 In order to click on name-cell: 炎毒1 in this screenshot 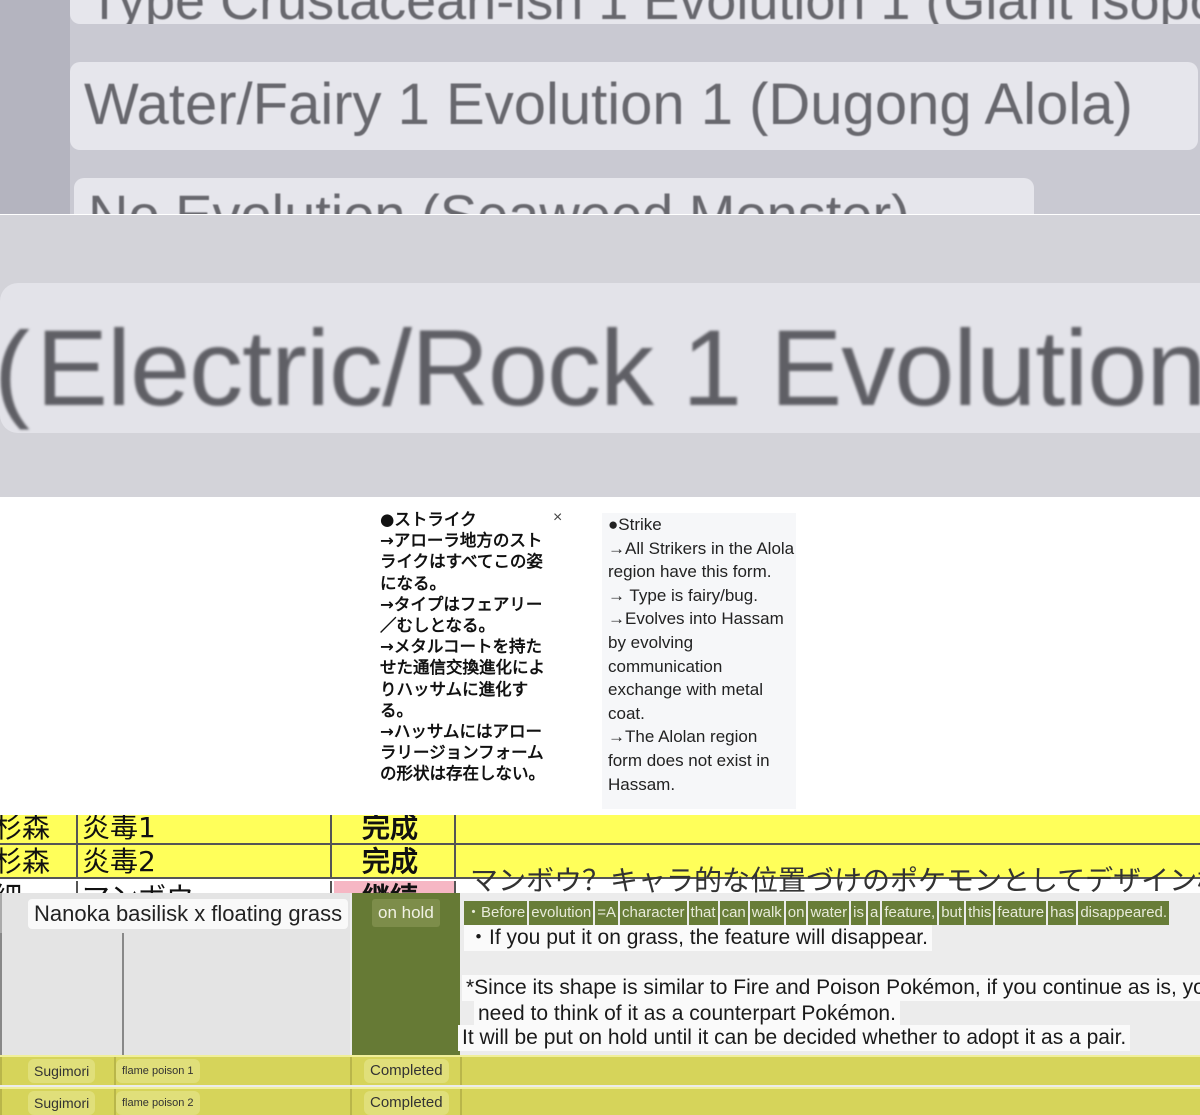, I will do `click(206, 829)`.